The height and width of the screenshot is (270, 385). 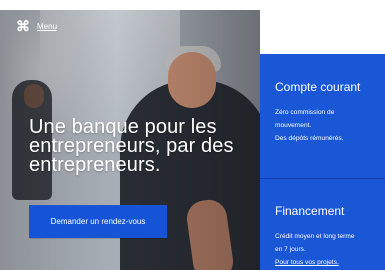 I want to click on appointment-button: Demander un rendez-vous, so click(x=98, y=221).